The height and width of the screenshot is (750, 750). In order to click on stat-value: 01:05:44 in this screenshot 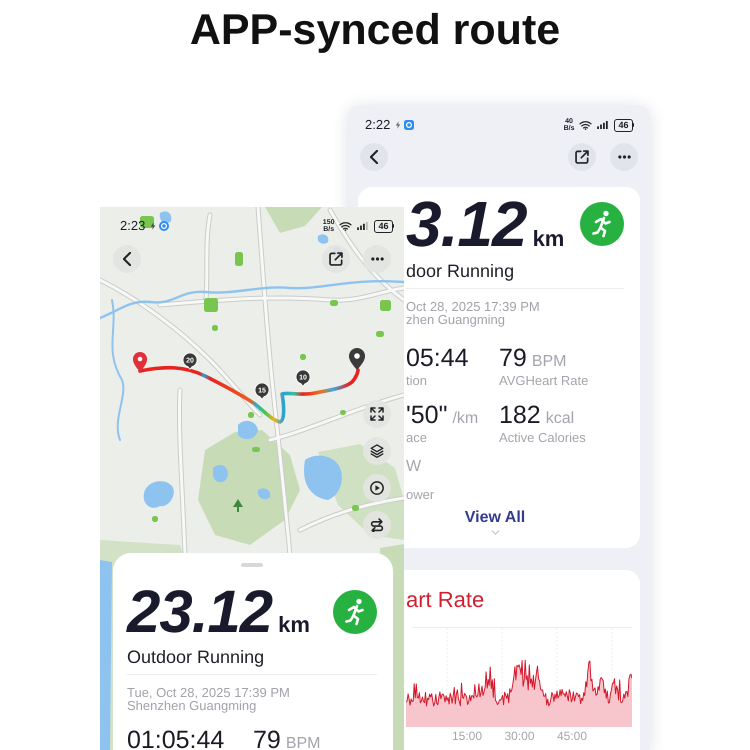, I will do `click(175, 738)`.